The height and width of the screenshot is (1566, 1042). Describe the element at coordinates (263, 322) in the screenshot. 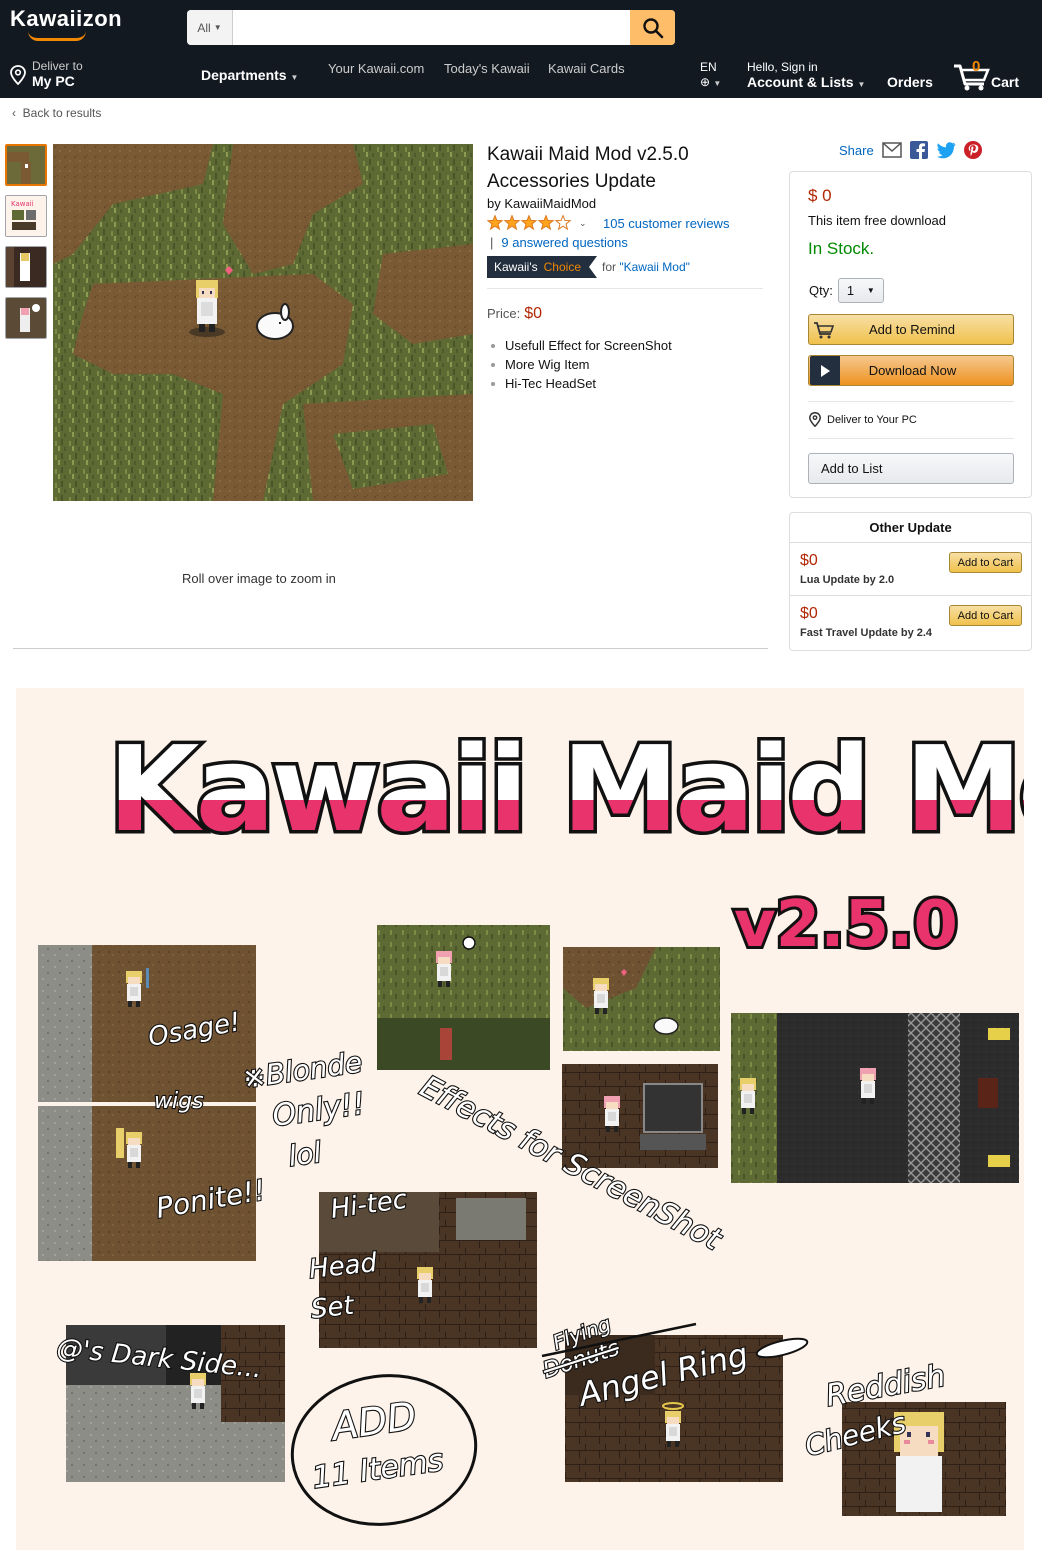

I see `product-main-image` at that location.